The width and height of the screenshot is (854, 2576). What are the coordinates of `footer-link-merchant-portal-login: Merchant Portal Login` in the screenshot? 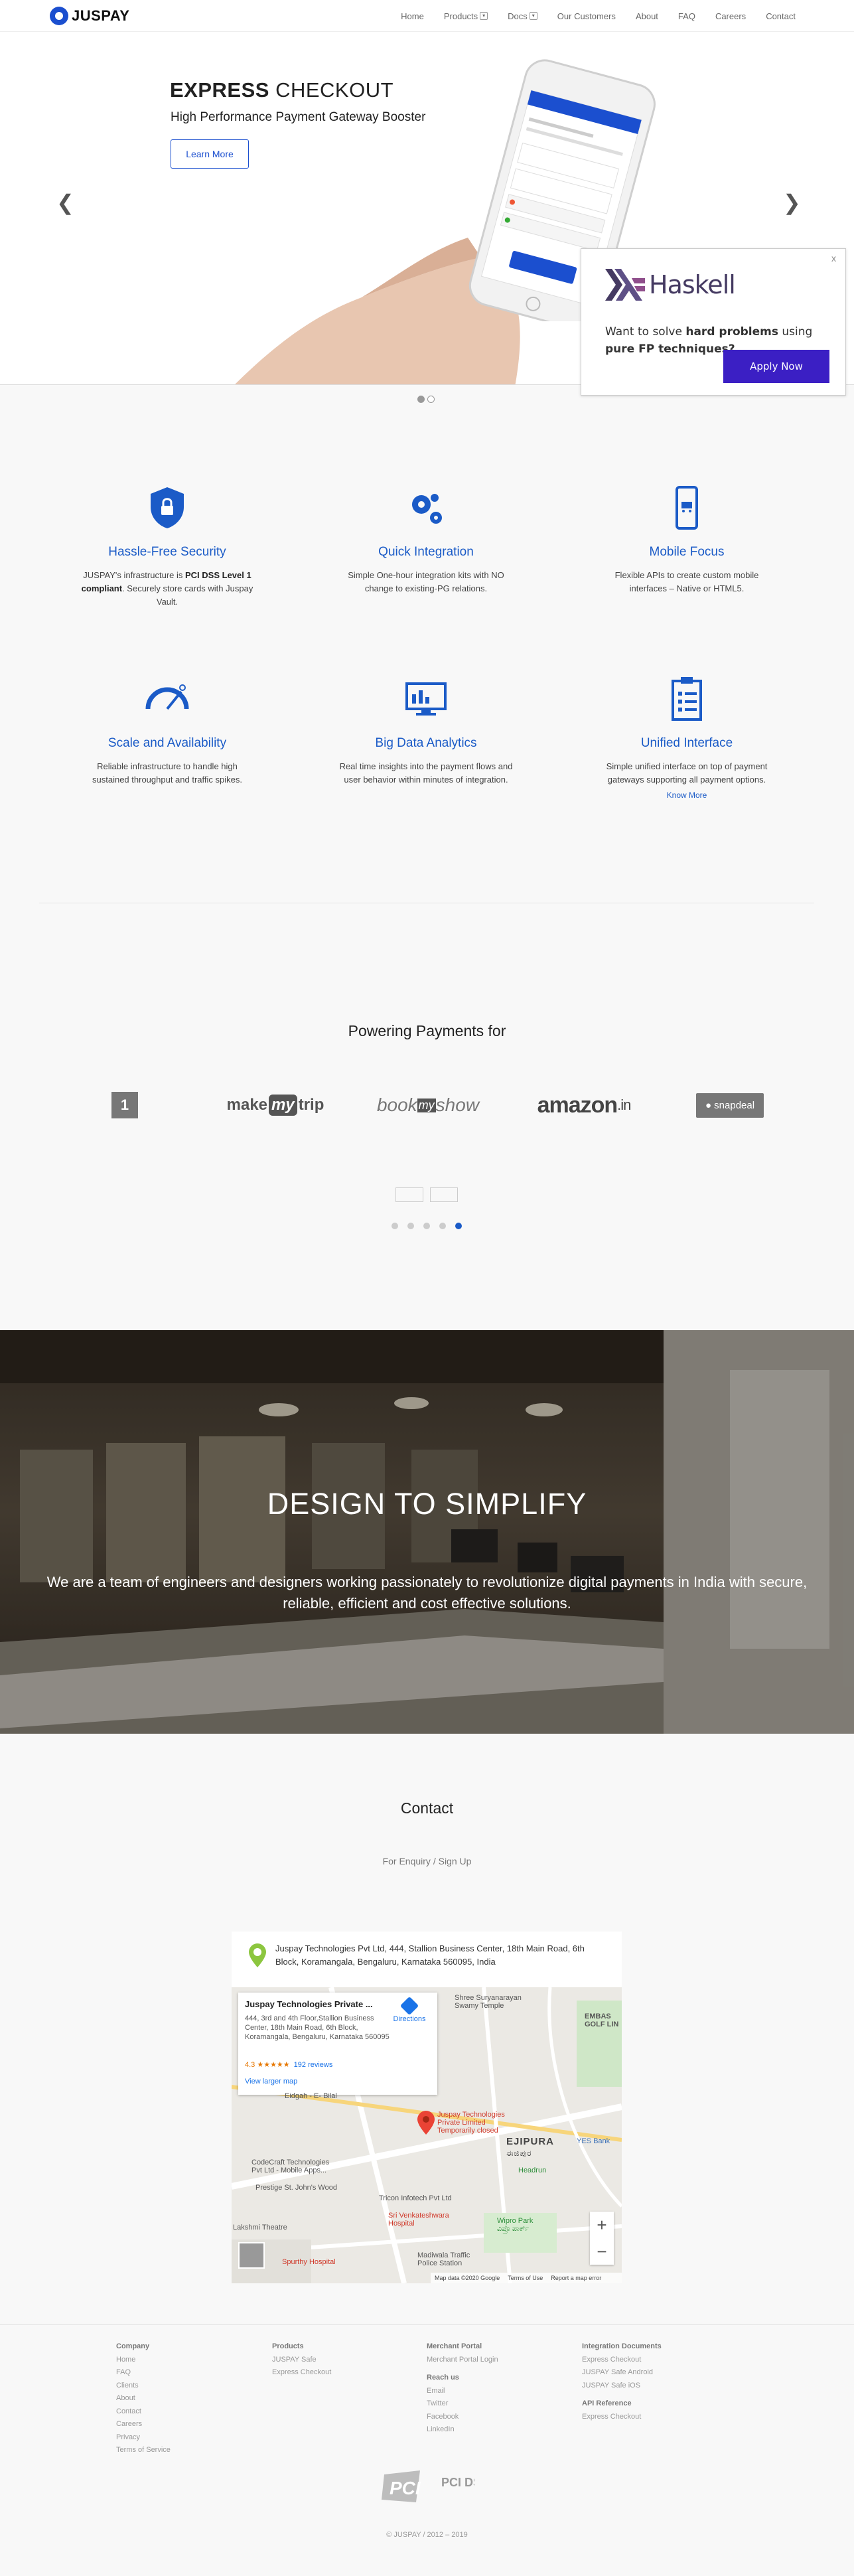 It's located at (462, 2360).